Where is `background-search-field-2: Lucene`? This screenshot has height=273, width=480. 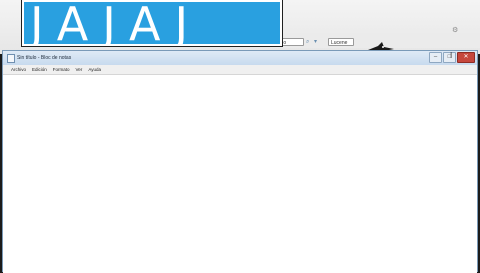
background-search-field-2: Lucene is located at coordinates (341, 42).